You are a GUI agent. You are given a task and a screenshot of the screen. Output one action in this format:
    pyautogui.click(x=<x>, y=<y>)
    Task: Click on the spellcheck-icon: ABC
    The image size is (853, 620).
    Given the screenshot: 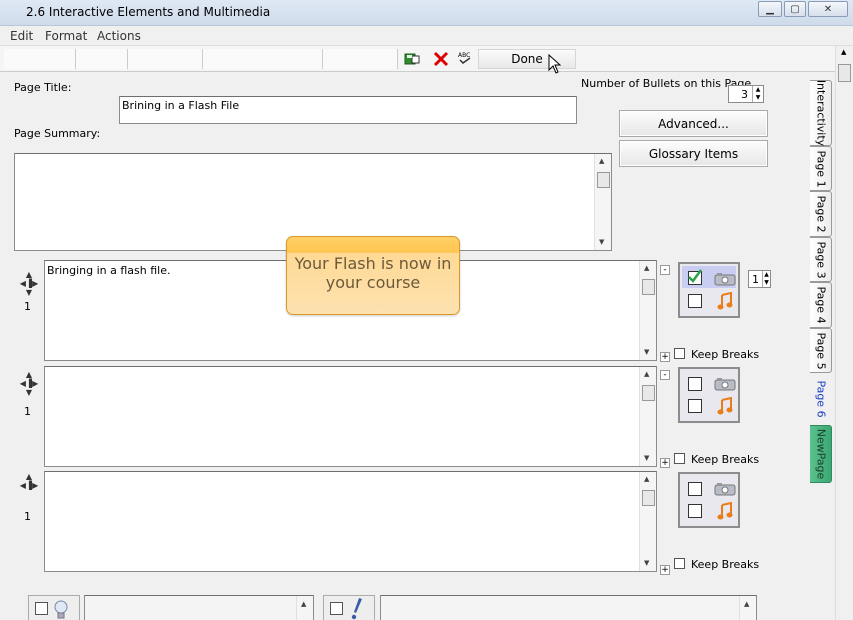 What is the action you would take?
    pyautogui.click(x=465, y=58)
    